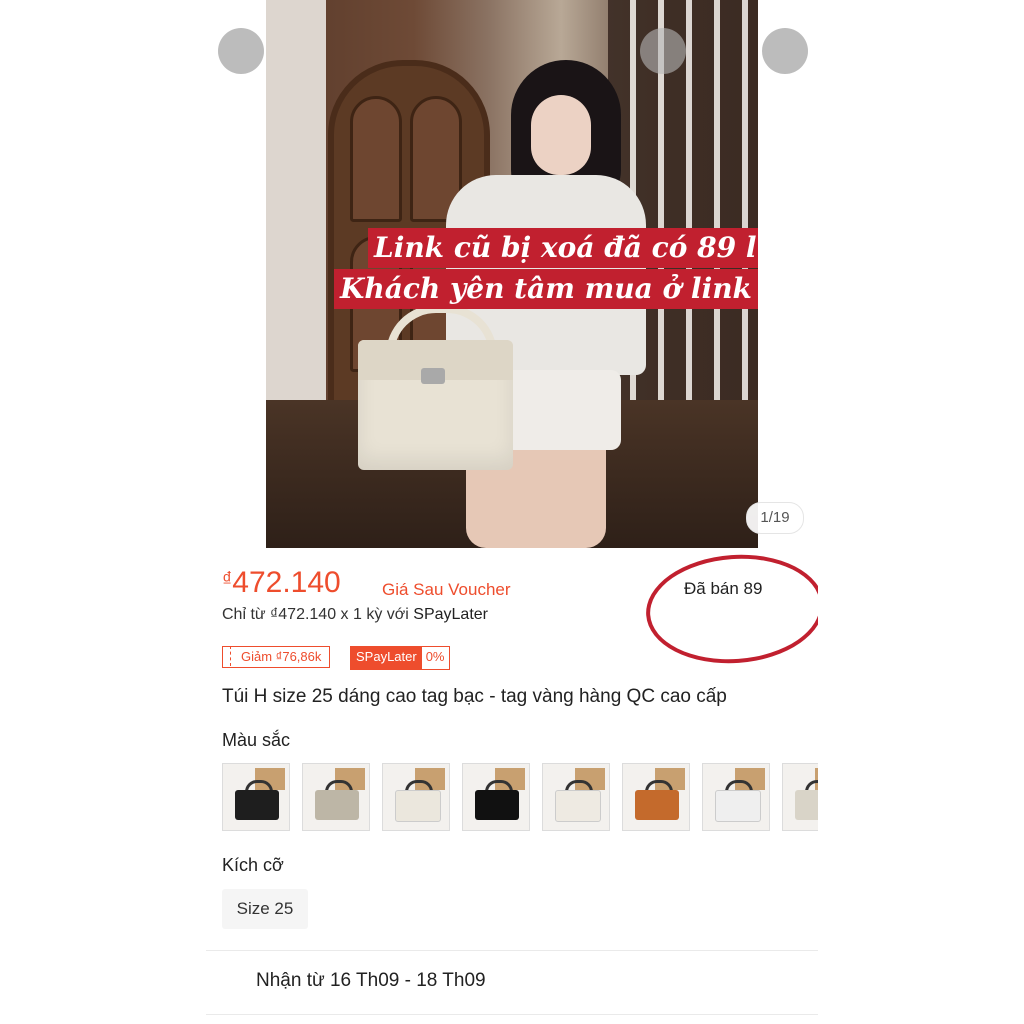 The width and height of the screenshot is (1024, 1024). What do you see at coordinates (276, 657) in the screenshot?
I see `discount-voucher-badge: Giảm ₫76,86k` at bounding box center [276, 657].